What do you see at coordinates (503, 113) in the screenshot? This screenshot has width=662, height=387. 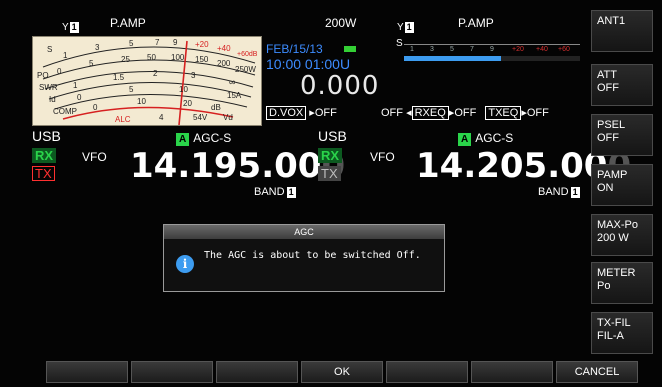 I see `txeq-label: TXEQ` at bounding box center [503, 113].